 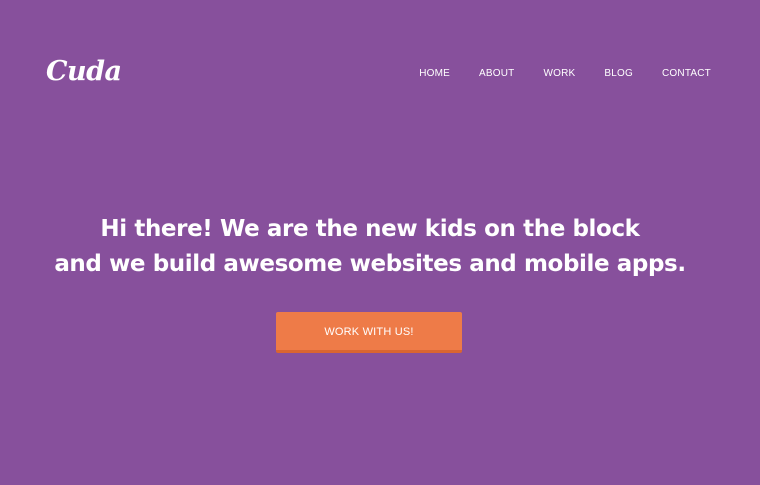 I want to click on work-with-us-button: WORK WITH US!, so click(x=369, y=332).